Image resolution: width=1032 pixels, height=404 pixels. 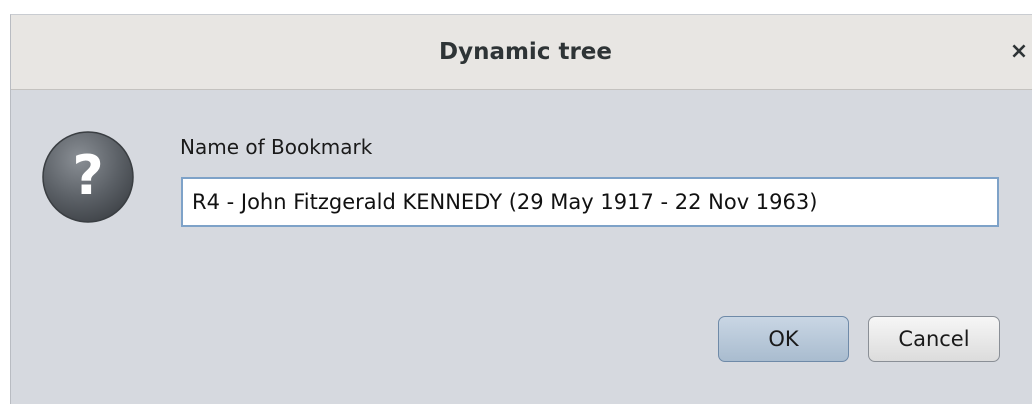 What do you see at coordinates (590, 202) in the screenshot?
I see `bookmark-name-input` at bounding box center [590, 202].